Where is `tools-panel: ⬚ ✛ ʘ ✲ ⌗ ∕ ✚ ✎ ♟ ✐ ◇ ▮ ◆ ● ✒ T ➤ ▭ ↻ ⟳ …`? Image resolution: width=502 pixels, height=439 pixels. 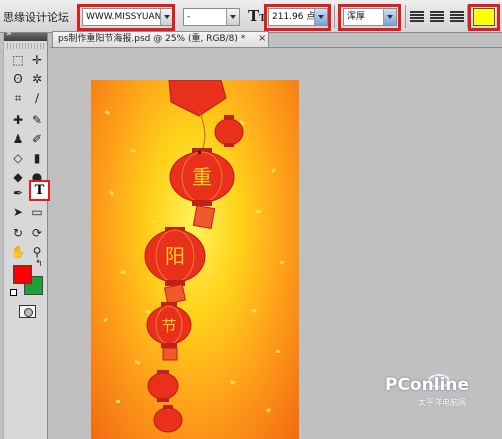
tools-panel: ⬚ ✛ ʘ ✲ ⌗ ∕ ✚ ✎ ♟ ✐ ◇ ▮ ◆ ● ✒ T ➤ ▭ ↻ ⟳ … is located at coordinates (26, 234).